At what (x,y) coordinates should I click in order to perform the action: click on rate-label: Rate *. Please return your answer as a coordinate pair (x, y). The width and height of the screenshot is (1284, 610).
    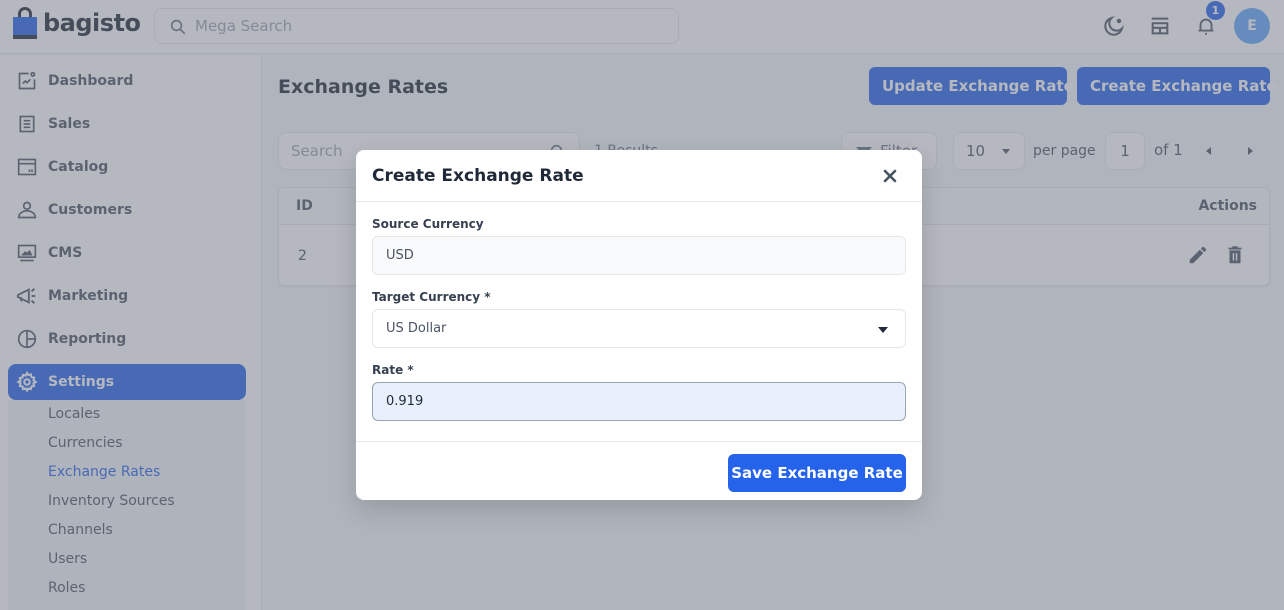
    Looking at the image, I should click on (393, 370).